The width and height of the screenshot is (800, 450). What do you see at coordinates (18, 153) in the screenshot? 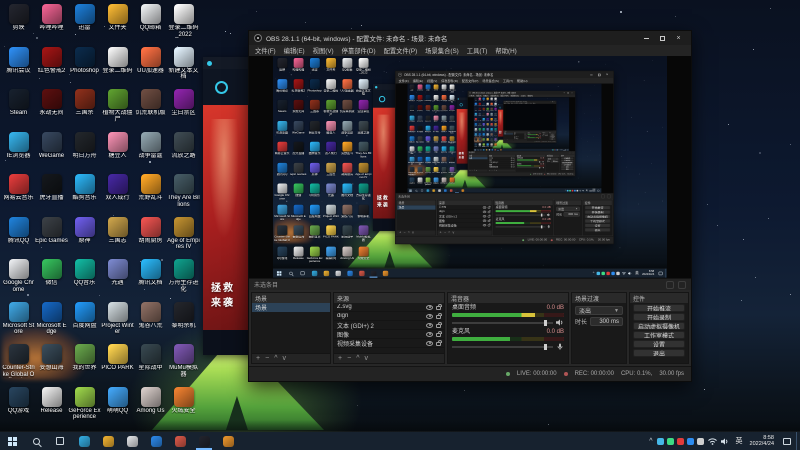
I see `desktop-icon: IE浏览器` at bounding box center [18, 153].